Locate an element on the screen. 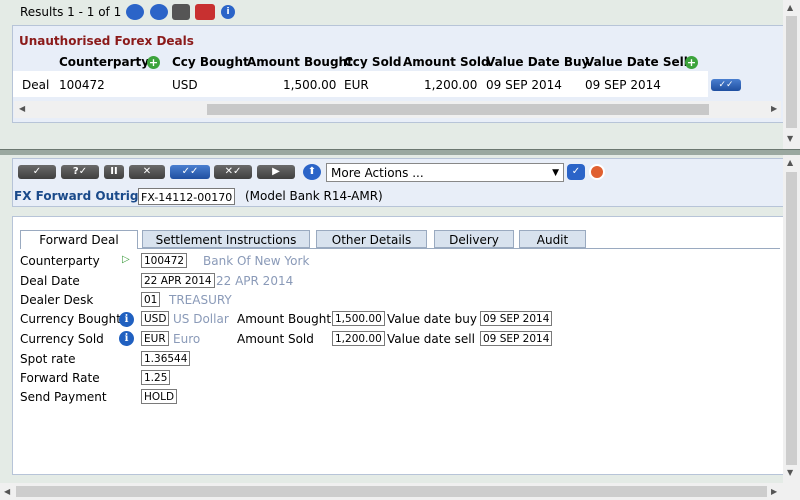  search-icon is located at coordinates (159, 12).